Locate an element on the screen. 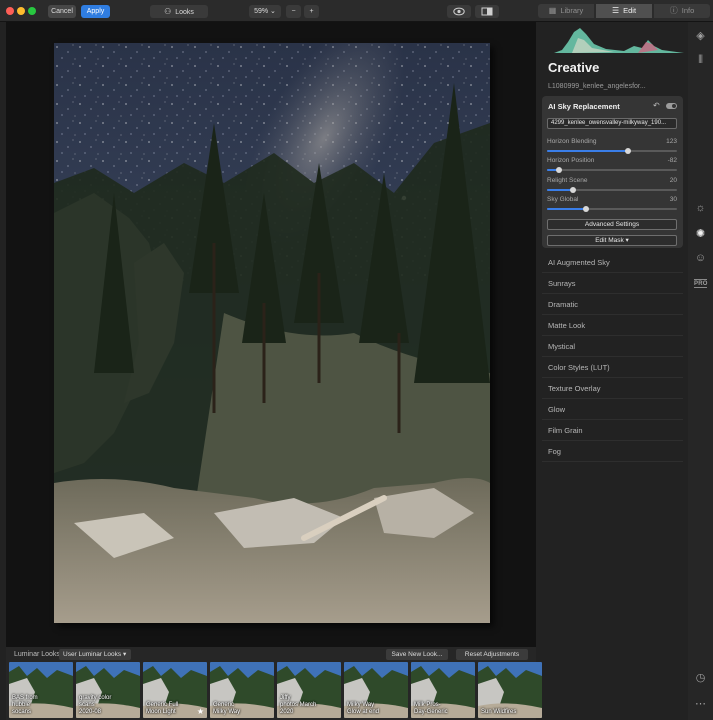 Image resolution: width=713 pixels, height=720 pixels. looks-label: Looks is located at coordinates (184, 12).